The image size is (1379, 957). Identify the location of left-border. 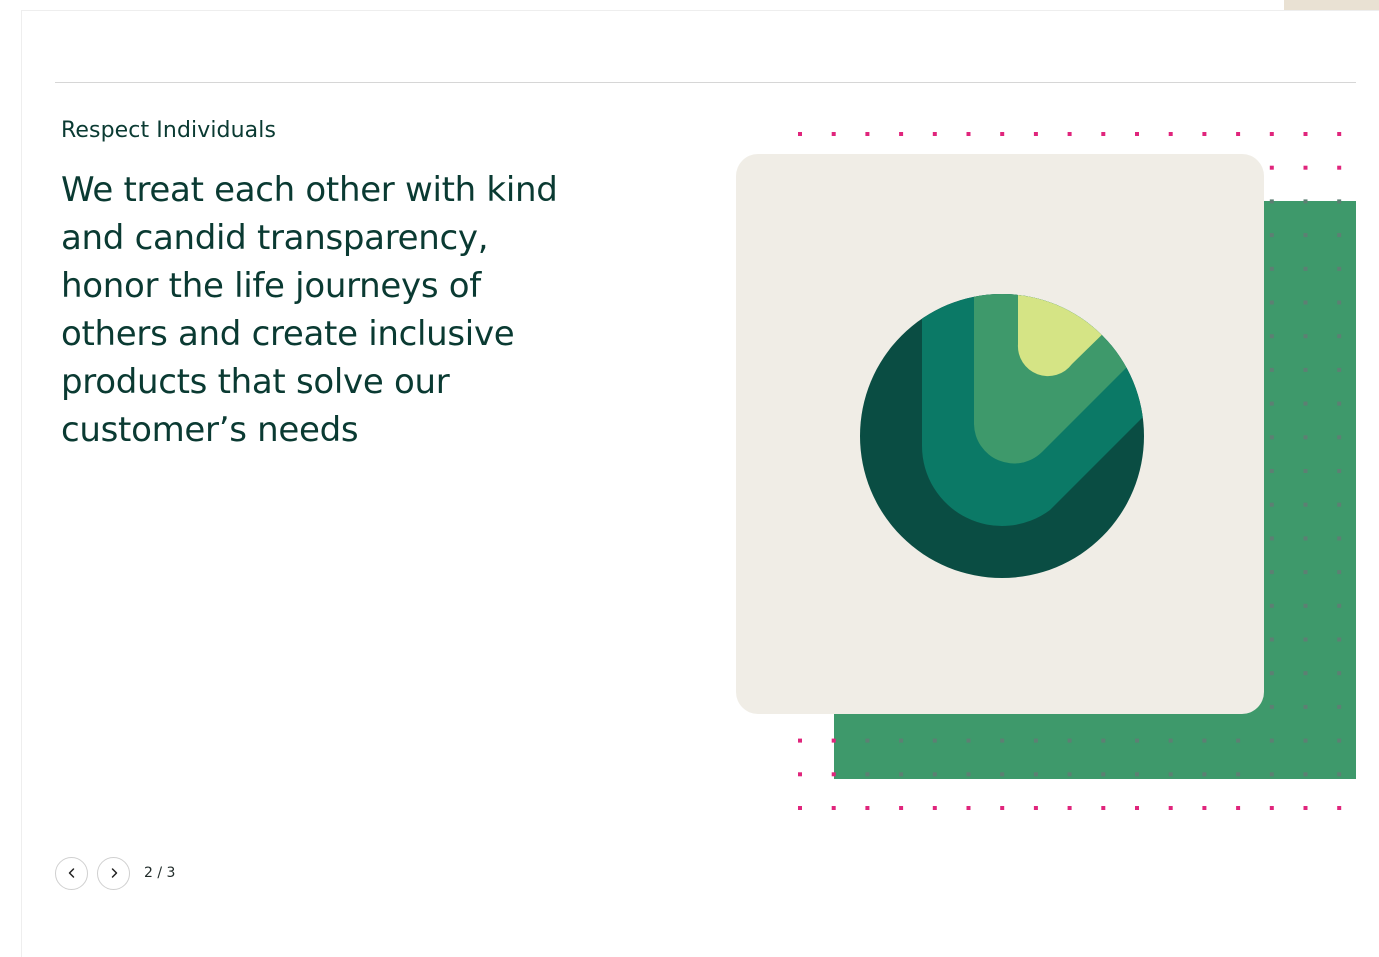
(21, 483).